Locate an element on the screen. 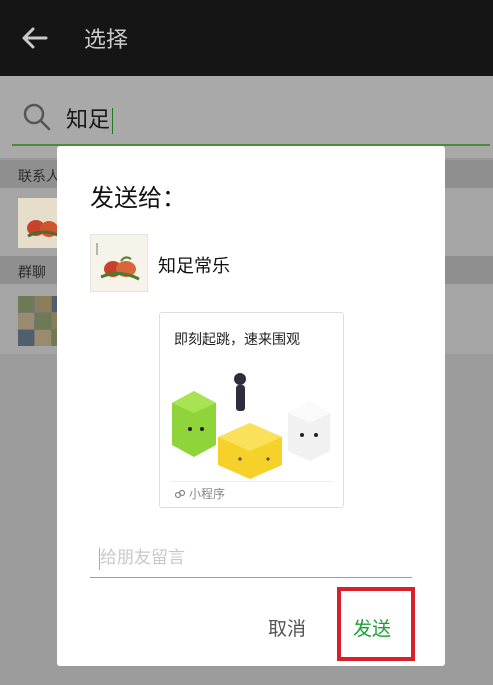 The width and height of the screenshot is (493, 685). page-title: 选择 is located at coordinates (106, 40).